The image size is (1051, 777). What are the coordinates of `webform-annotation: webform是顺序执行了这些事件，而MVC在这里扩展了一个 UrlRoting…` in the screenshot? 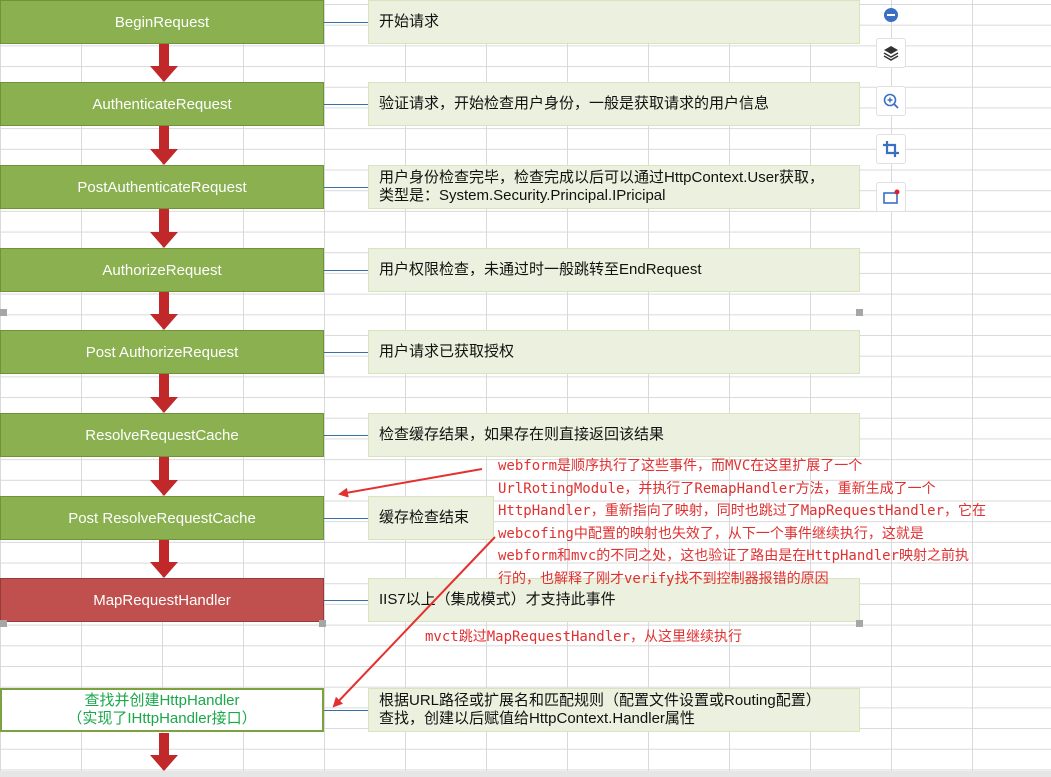 It's located at (774, 523).